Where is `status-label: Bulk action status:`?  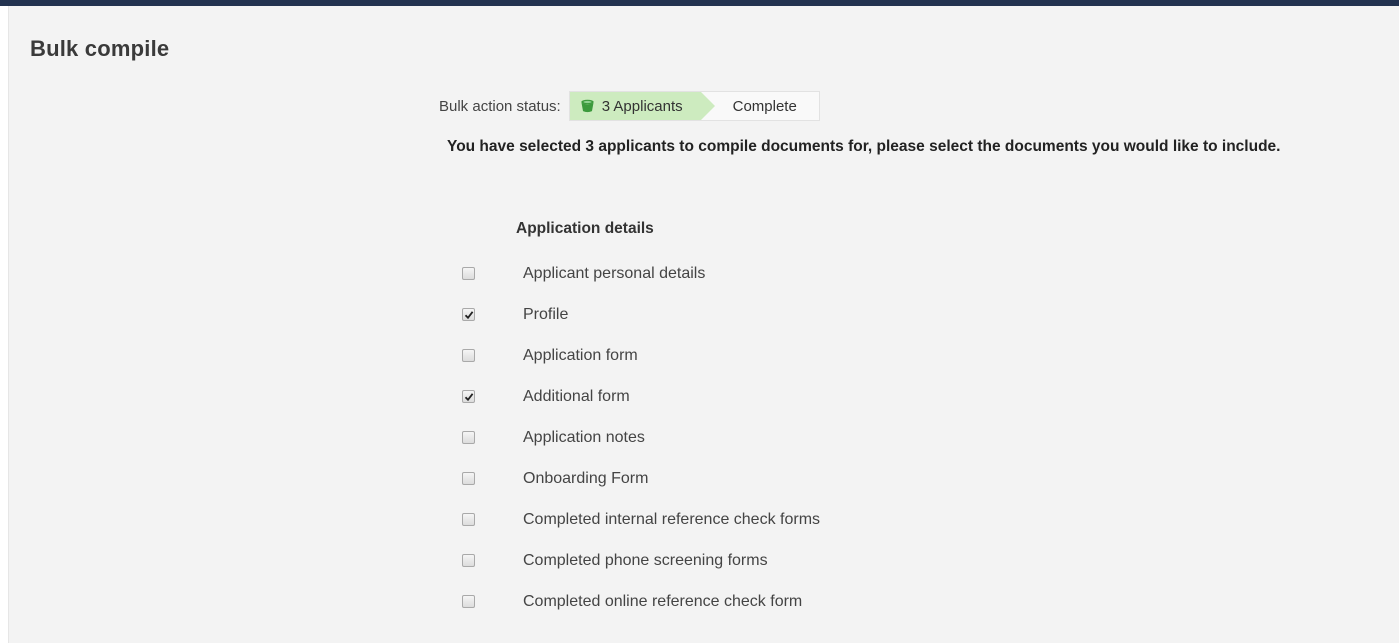
status-label: Bulk action status: is located at coordinates (500, 106).